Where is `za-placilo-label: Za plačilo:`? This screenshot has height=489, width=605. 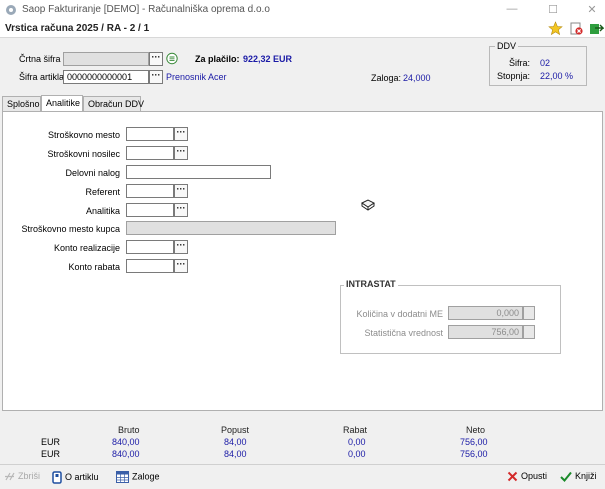 za-placilo-label: Za plačilo: is located at coordinates (217, 59).